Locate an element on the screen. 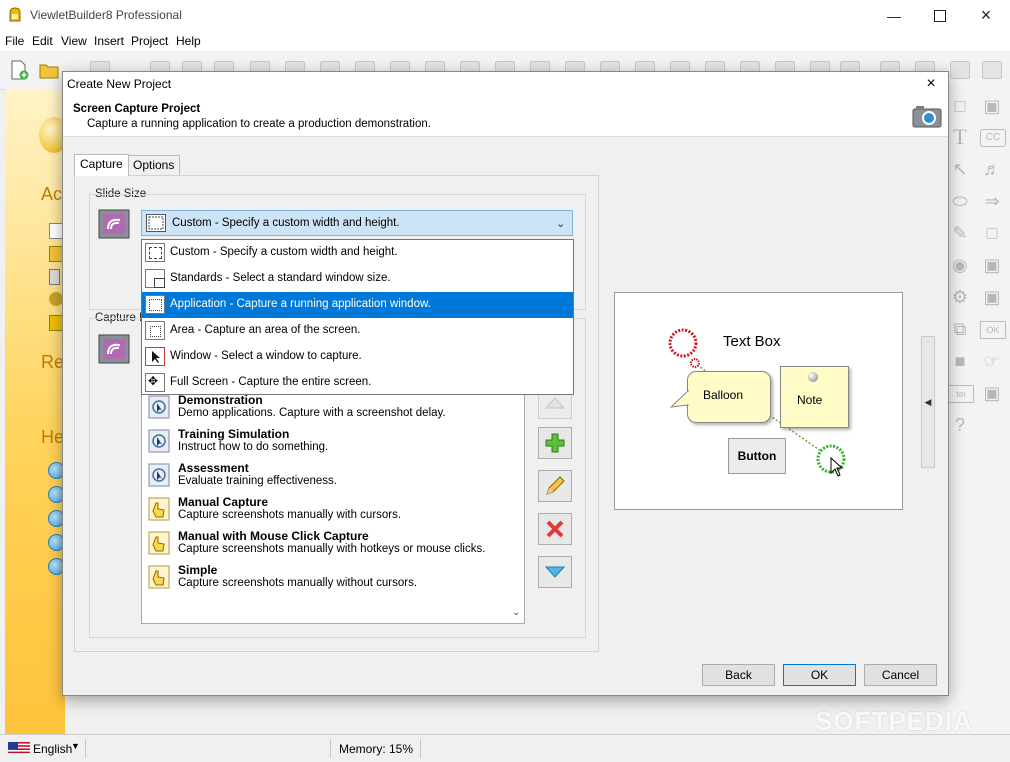 This screenshot has width=1010, height=762. dialog-close-button: × is located at coordinates (931, 84).